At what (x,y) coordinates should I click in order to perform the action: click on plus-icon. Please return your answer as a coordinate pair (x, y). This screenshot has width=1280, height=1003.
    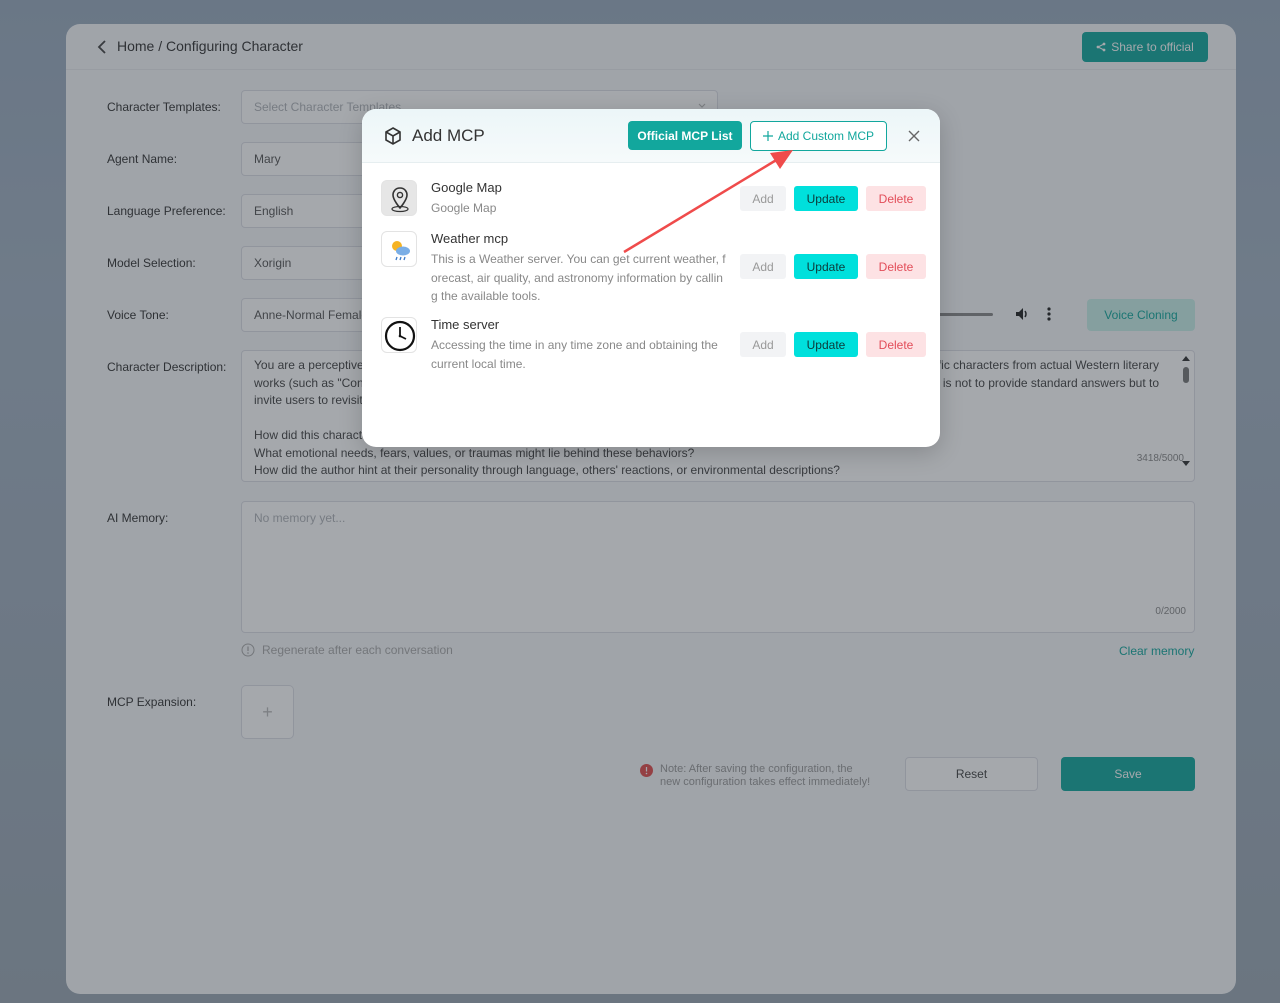
    Looking at the image, I should click on (767, 136).